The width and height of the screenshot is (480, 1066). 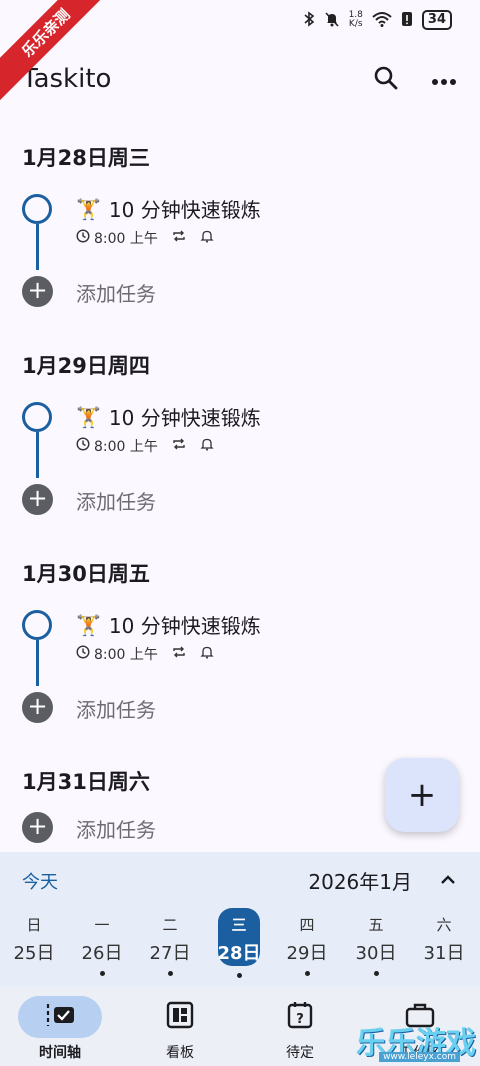 What do you see at coordinates (40, 881) in the screenshot?
I see `today-button: 今天` at bounding box center [40, 881].